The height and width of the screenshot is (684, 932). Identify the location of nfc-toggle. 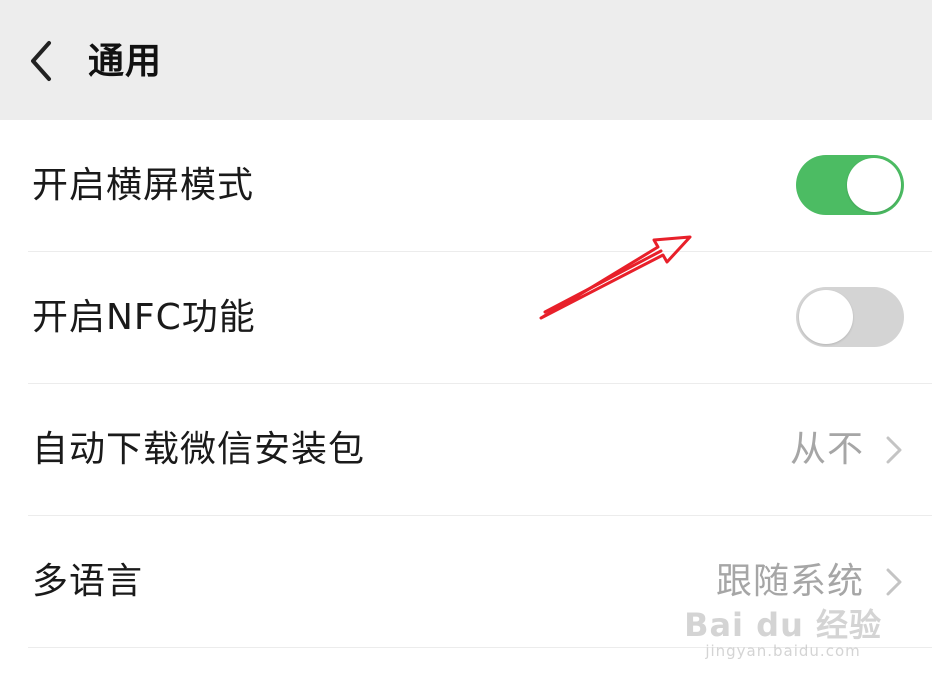
(850, 317).